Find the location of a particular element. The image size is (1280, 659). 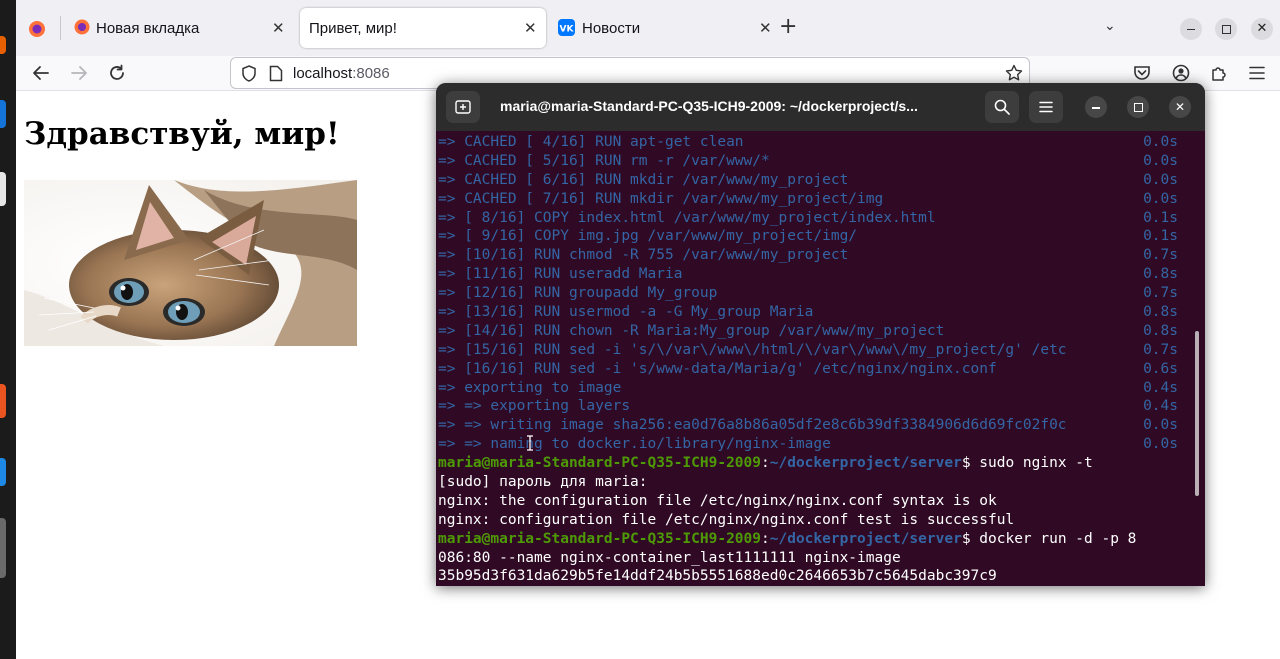

dock-app-files-icon is located at coordinates (3, 189).